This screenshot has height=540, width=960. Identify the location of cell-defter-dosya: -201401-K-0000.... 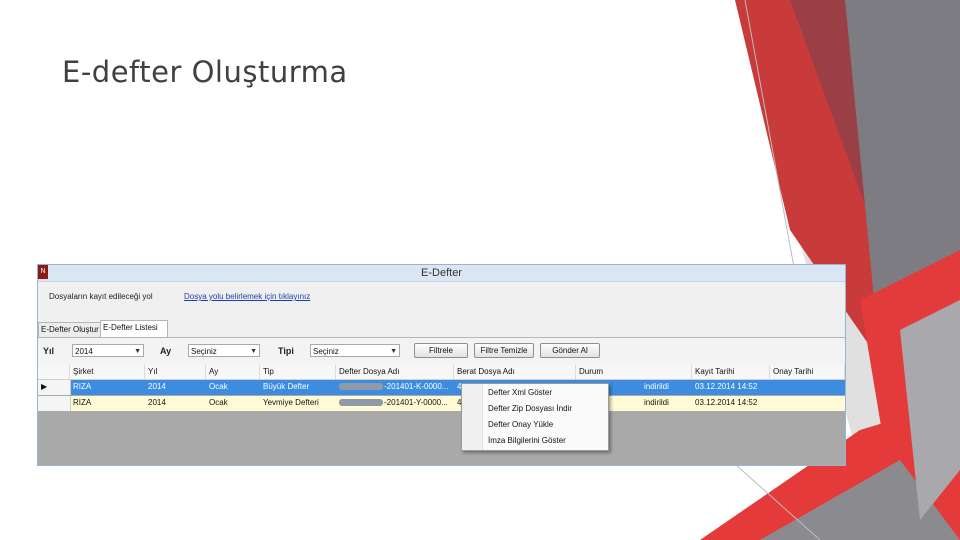
(395, 387).